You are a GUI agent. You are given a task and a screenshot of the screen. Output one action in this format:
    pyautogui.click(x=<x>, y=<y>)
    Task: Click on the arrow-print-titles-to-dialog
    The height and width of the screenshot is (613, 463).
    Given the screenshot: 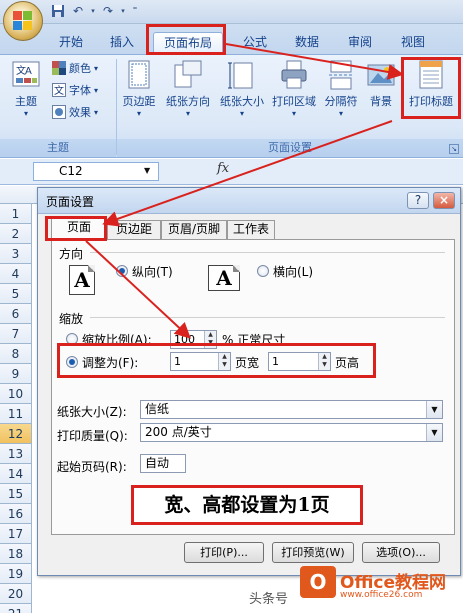 What is the action you would take?
    pyautogui.click(x=247, y=173)
    